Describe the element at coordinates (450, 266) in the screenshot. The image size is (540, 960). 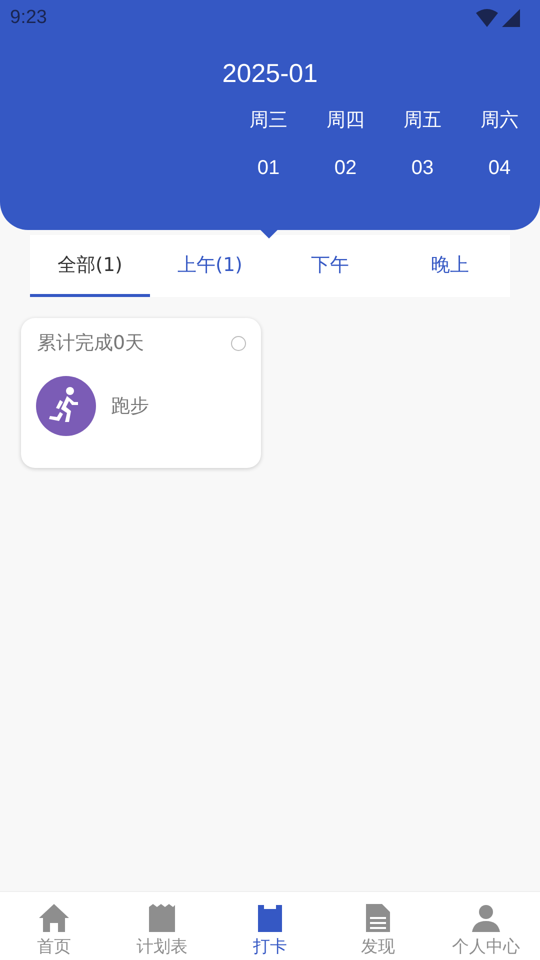
I see `filter-tab: 晚上` at that location.